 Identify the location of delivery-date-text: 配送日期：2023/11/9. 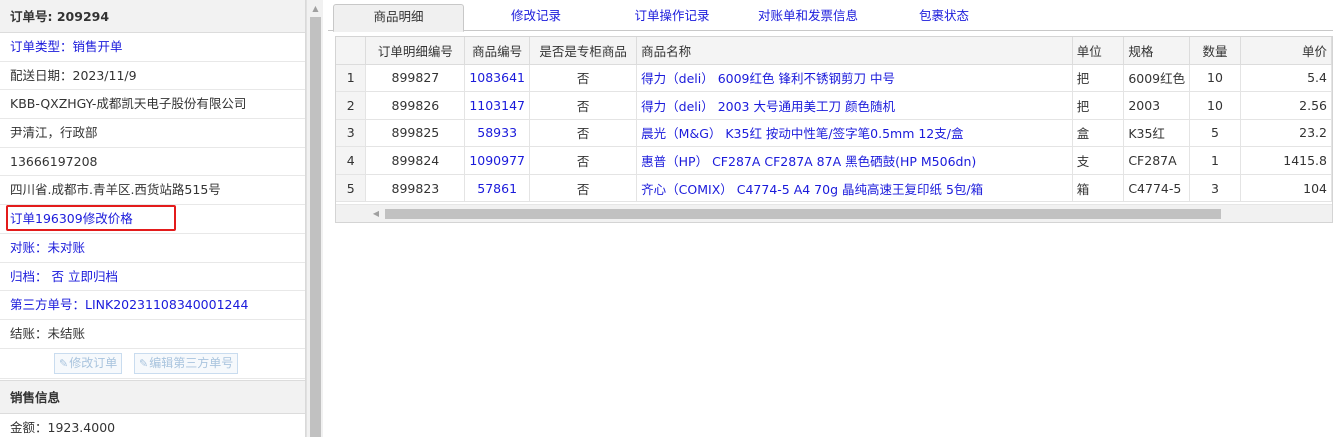
(73, 75).